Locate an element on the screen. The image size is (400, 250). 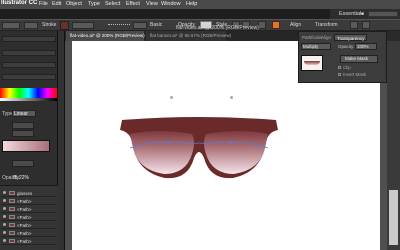
menu-window: Window is located at coordinates (171, 4).